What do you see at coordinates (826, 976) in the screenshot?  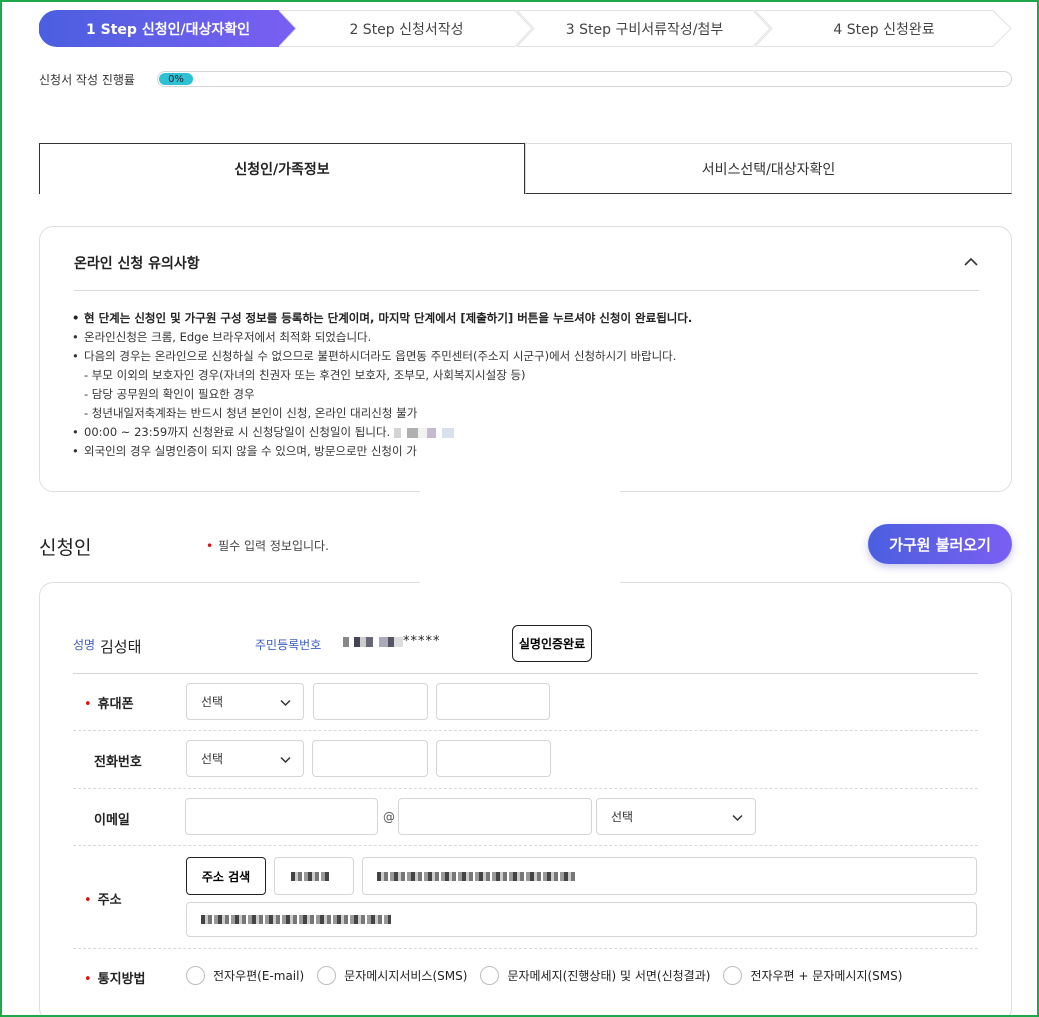 I see `radio-label: 전자우편 + 문자메시지(SMS)` at bounding box center [826, 976].